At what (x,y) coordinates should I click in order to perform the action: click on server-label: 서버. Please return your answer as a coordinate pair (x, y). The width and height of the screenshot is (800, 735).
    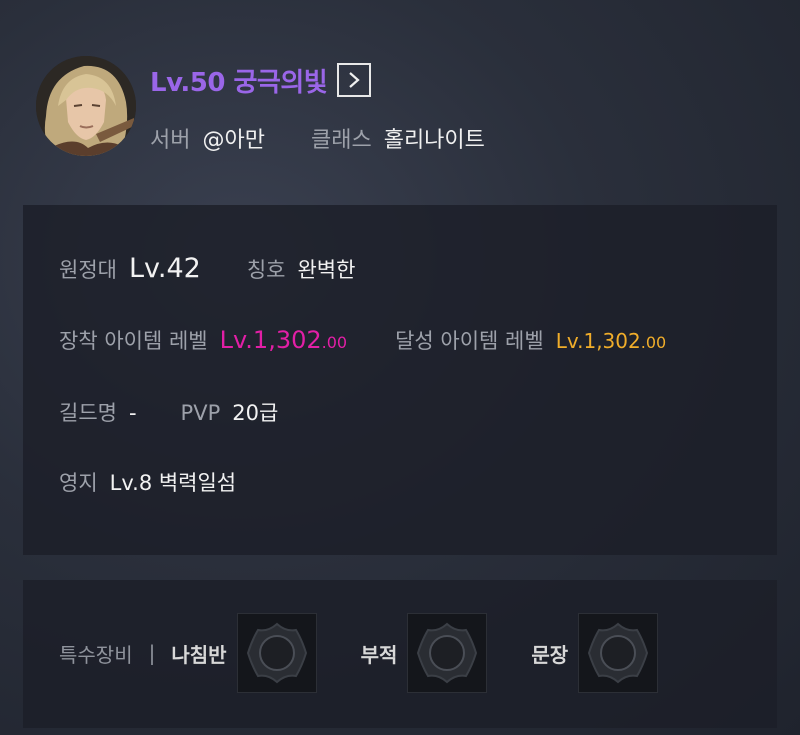
    Looking at the image, I should click on (170, 140).